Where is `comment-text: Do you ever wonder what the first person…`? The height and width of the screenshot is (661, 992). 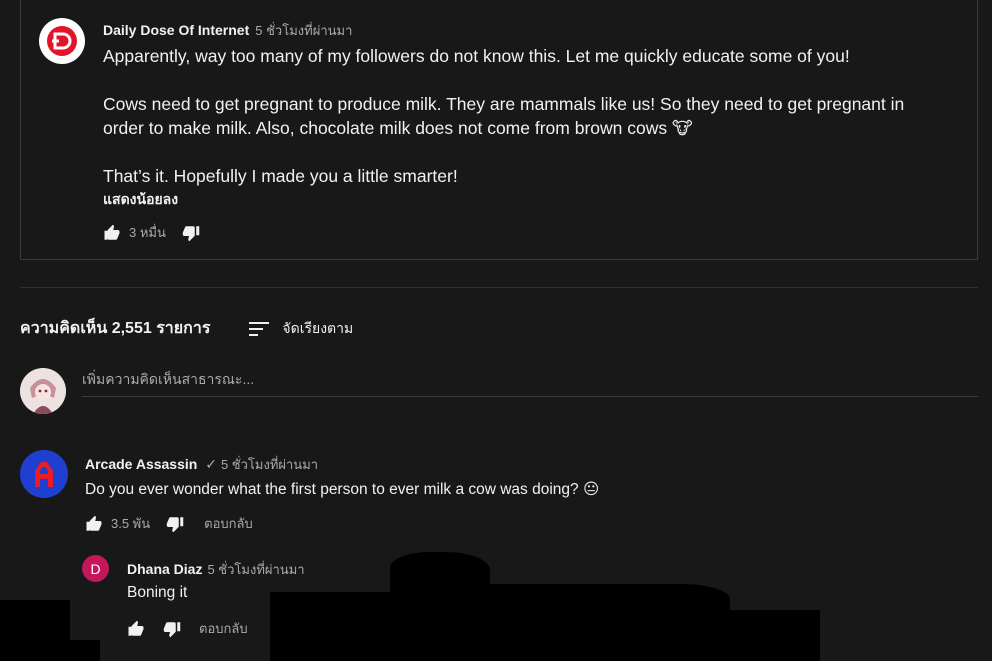 comment-text: Do you ever wonder what the first person… is located at coordinates (342, 489).